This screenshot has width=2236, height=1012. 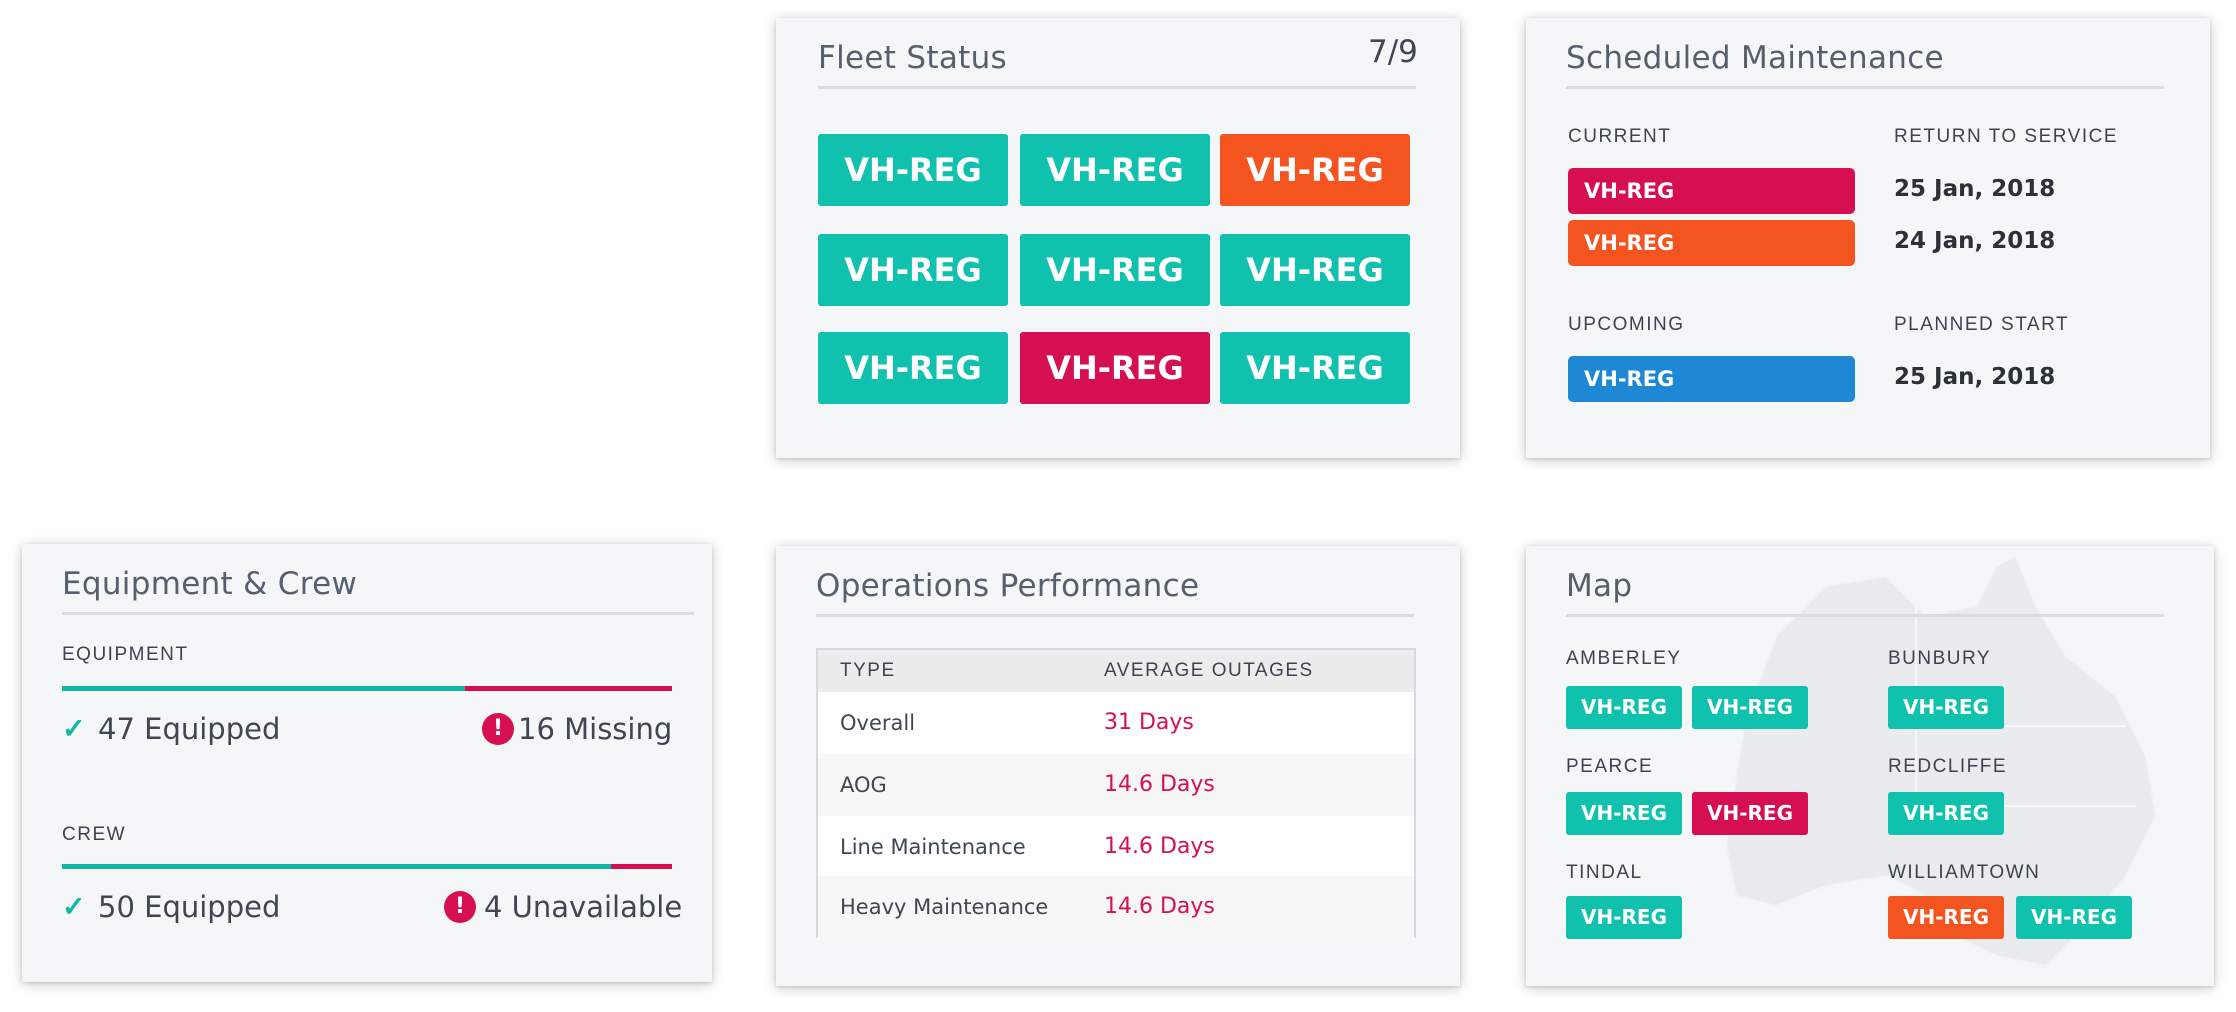 I want to click on location-label: TINDAL, so click(x=1604, y=872).